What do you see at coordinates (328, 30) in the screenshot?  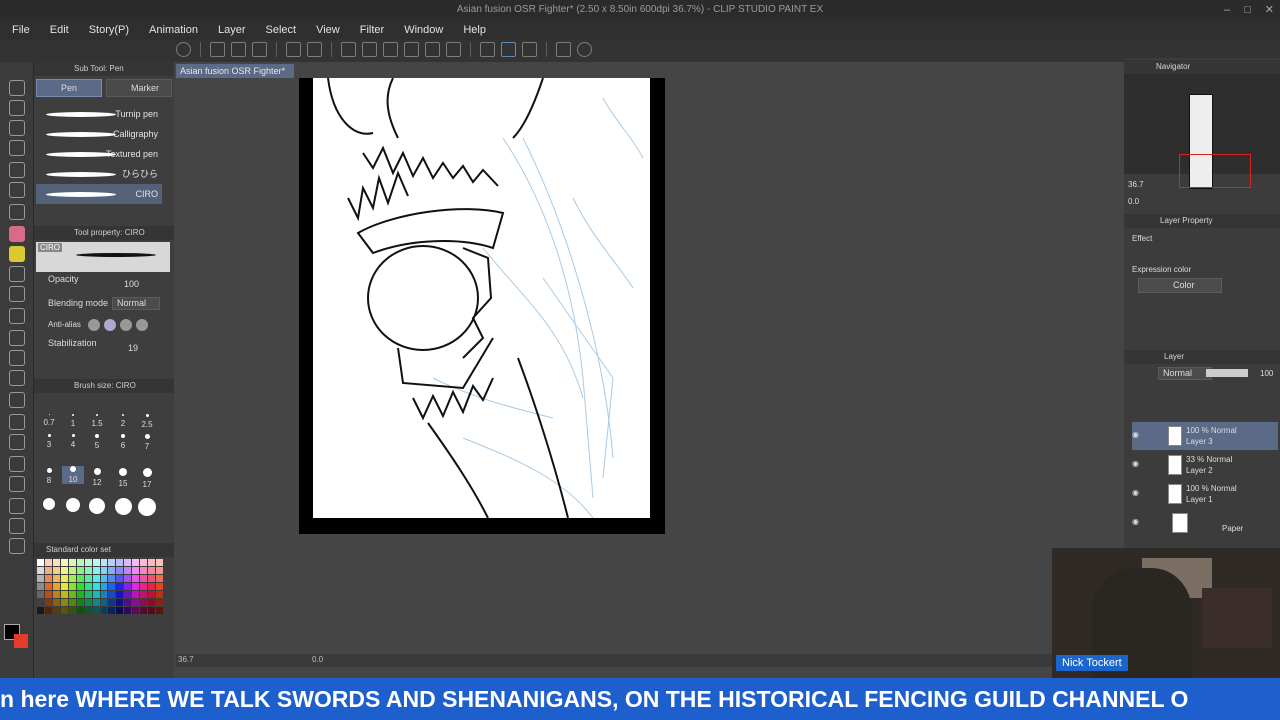 I see `menu-view: View` at bounding box center [328, 30].